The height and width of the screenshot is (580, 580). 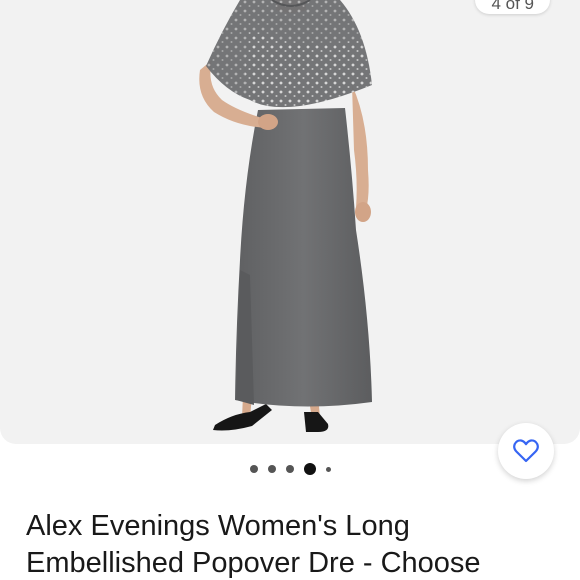 I want to click on image-counter-text: 4 of 9, so click(x=512, y=6).